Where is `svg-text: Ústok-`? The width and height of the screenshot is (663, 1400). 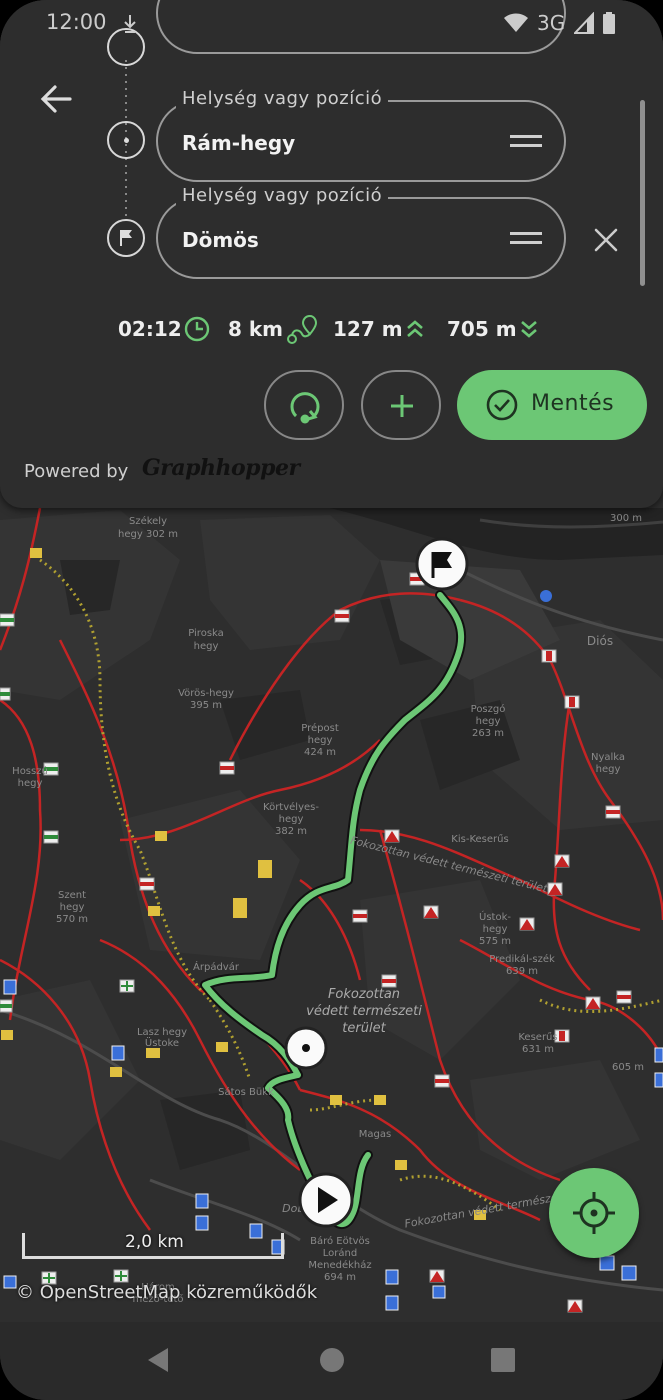 svg-text: Ústok- is located at coordinates (495, 916).